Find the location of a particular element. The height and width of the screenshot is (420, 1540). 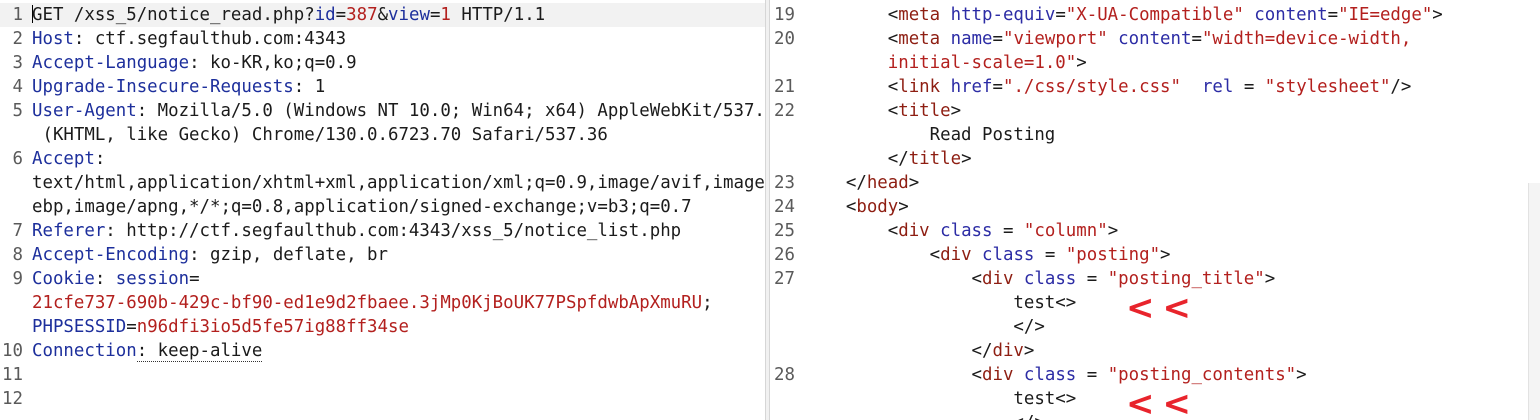

code-line: </div> is located at coordinates (1155, 351).